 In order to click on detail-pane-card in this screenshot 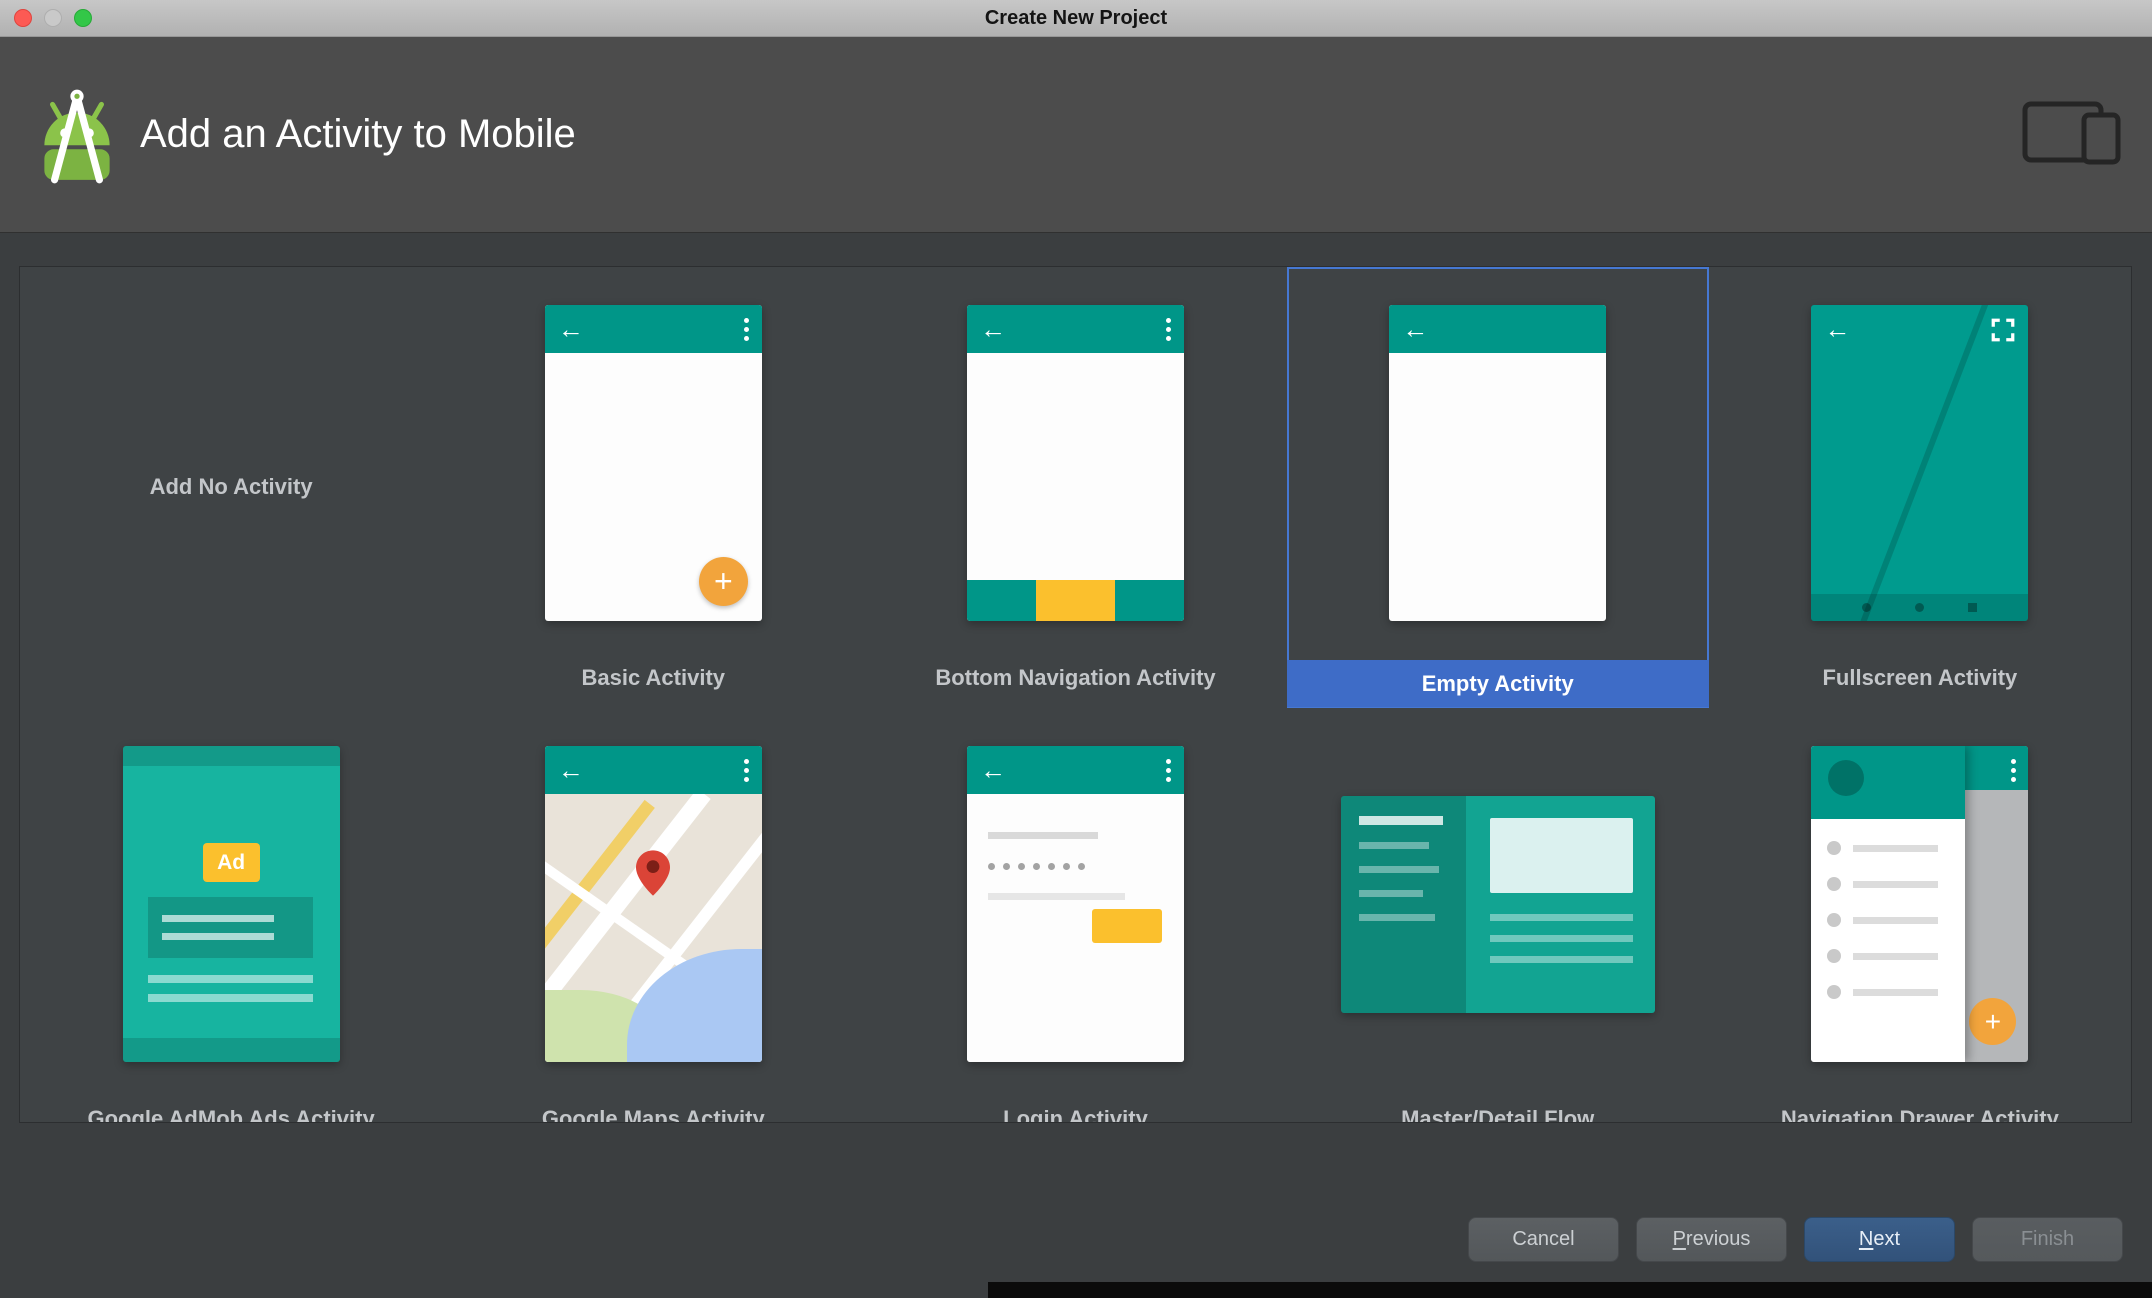, I will do `click(1562, 855)`.